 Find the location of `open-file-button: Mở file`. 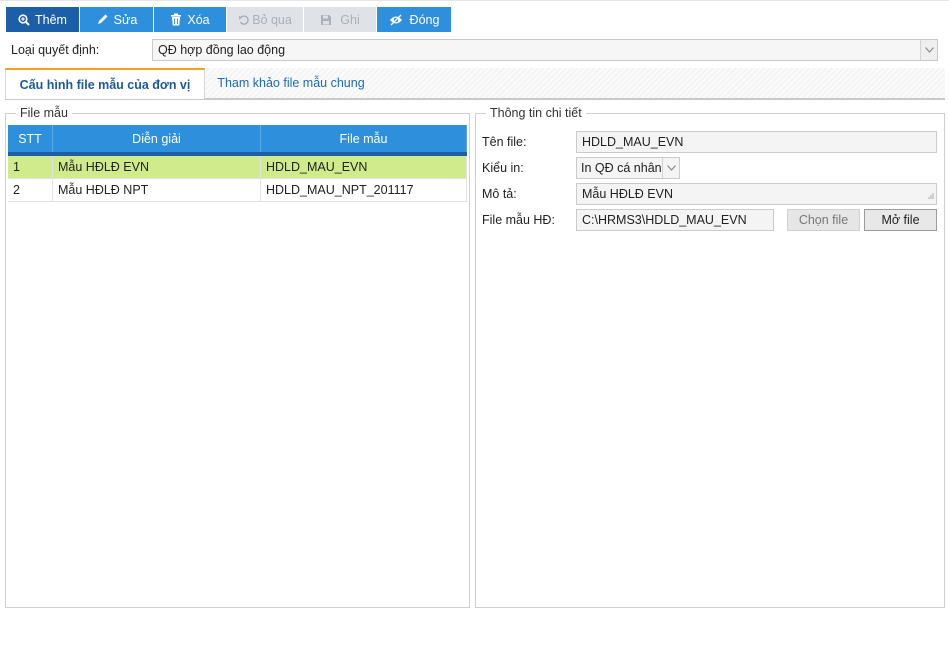

open-file-button: Mở file is located at coordinates (900, 220).